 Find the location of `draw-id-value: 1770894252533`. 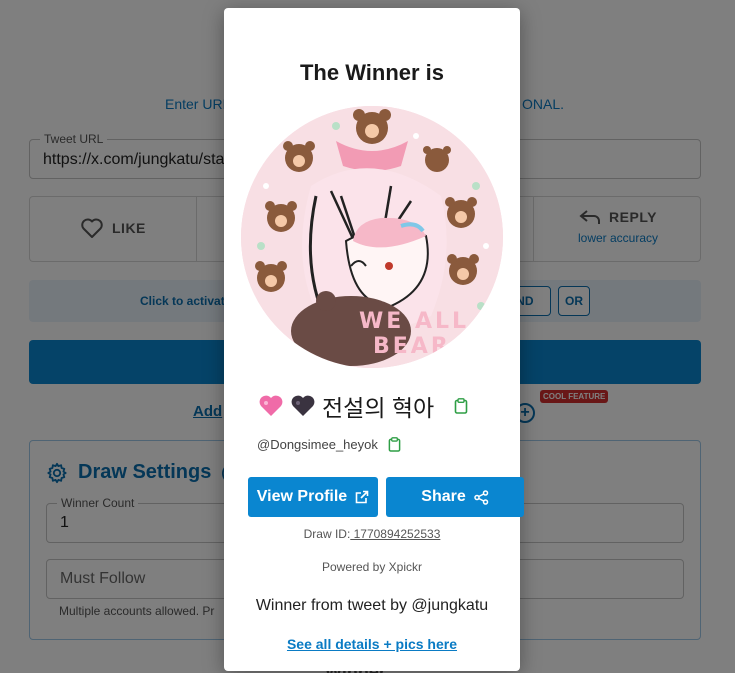

draw-id-value: 1770894252533 is located at coordinates (395, 534).